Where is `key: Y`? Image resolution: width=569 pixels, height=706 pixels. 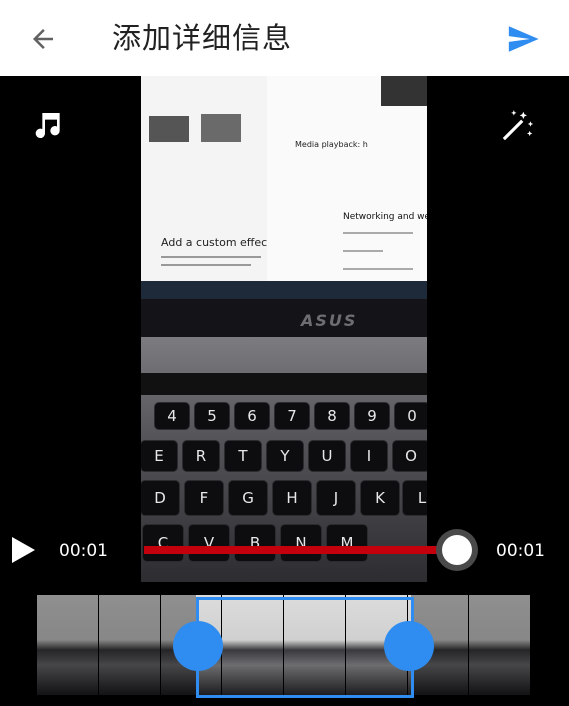
key: Y is located at coordinates (285, 456).